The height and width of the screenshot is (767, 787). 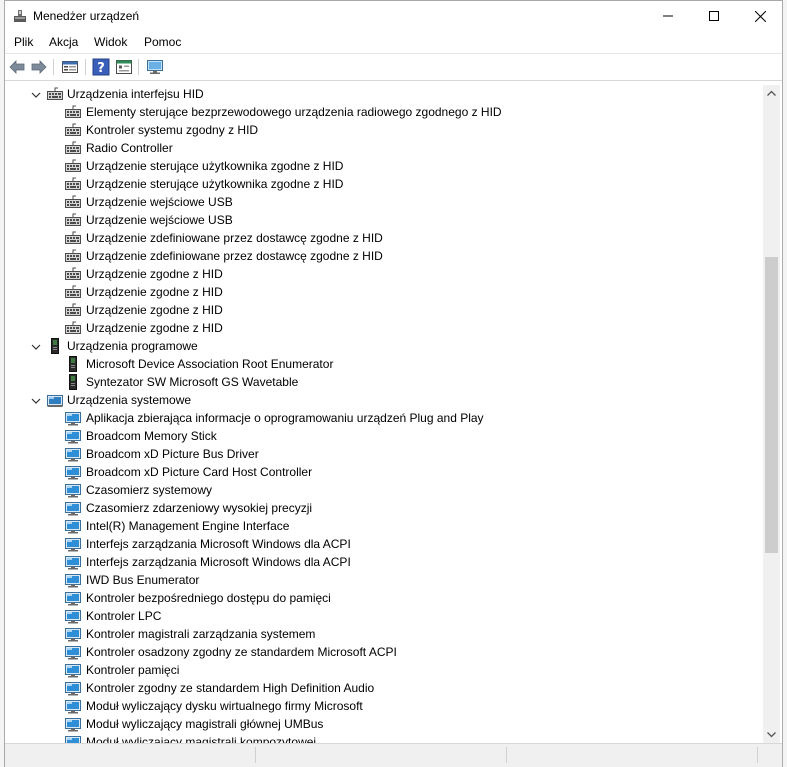 I want to click on device-label: Urządzenie zgodne z HID, so click(x=154, y=310).